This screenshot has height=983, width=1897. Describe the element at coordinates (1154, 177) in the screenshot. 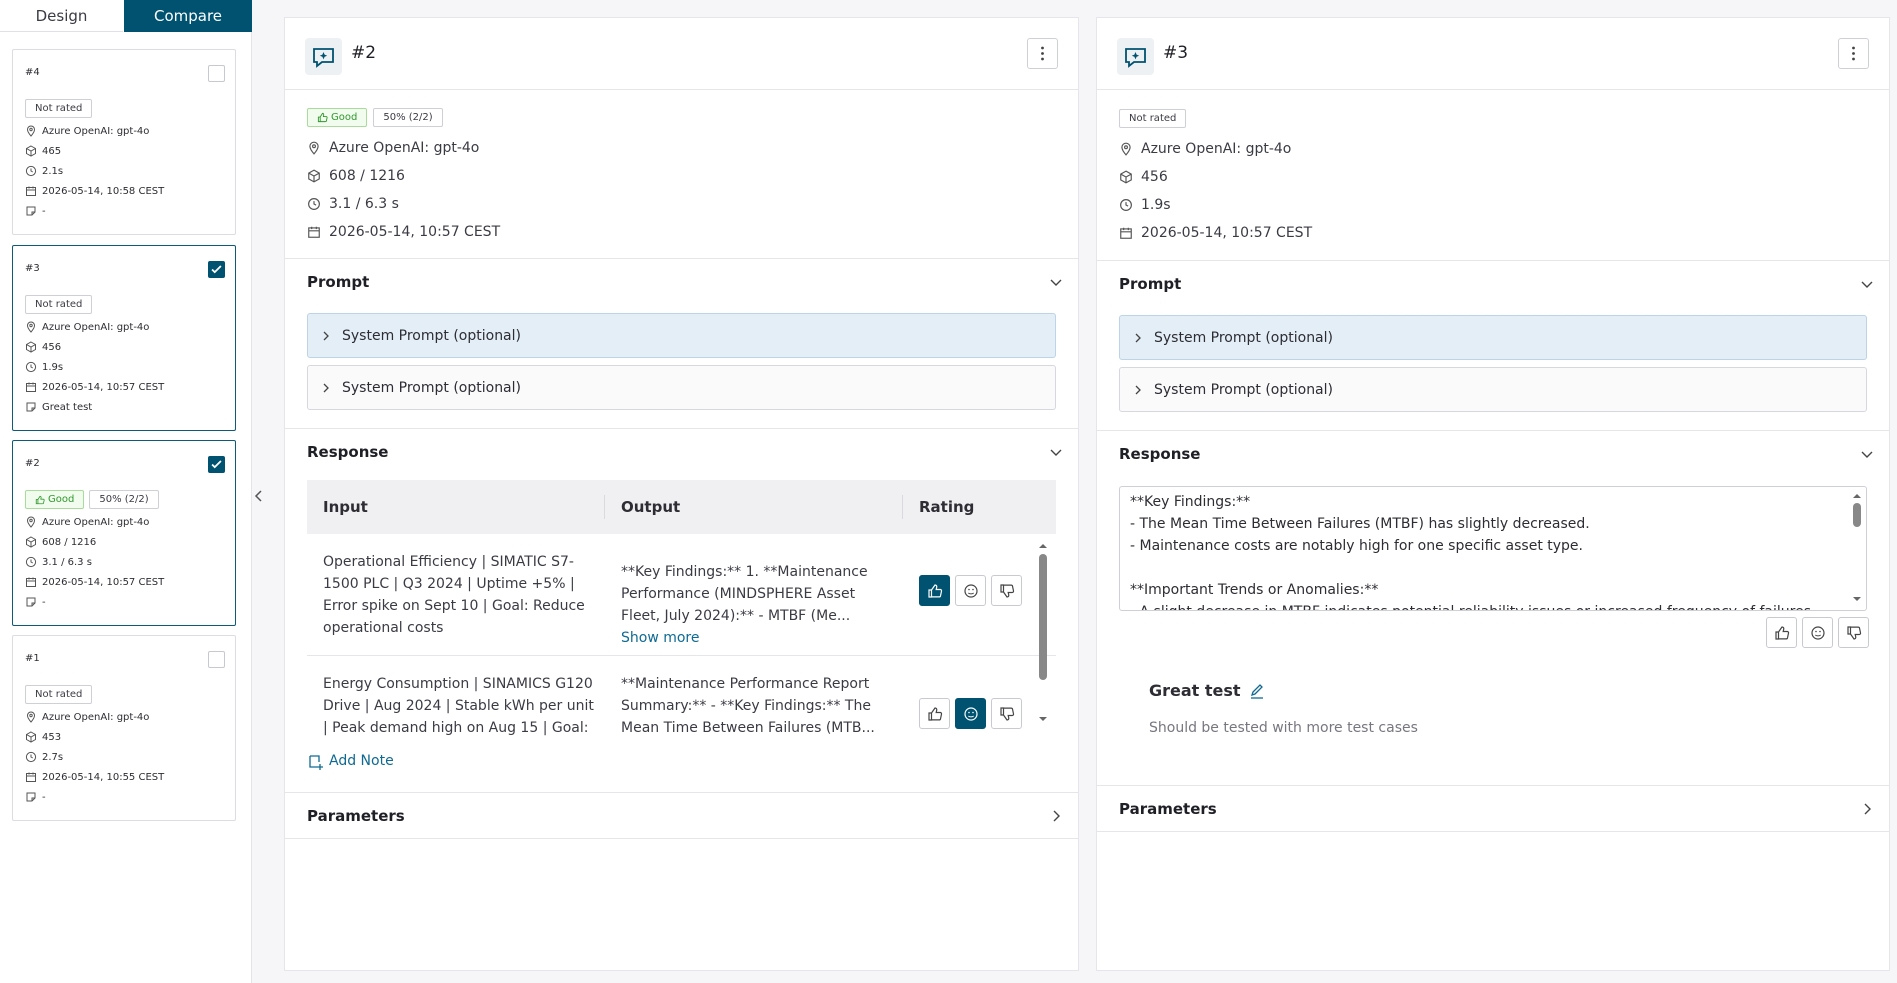

I see `token-count: 456` at that location.